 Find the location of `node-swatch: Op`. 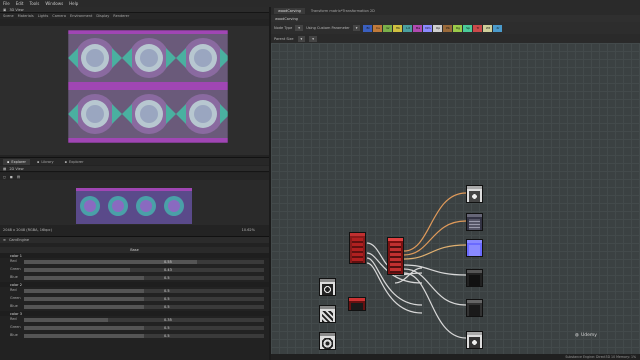

node-swatch: Op is located at coordinates (438, 28).